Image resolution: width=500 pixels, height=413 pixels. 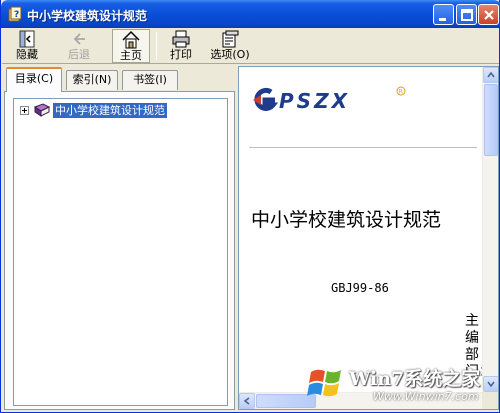 I want to click on tab-bookmarks: 书签(I), so click(x=150, y=80).